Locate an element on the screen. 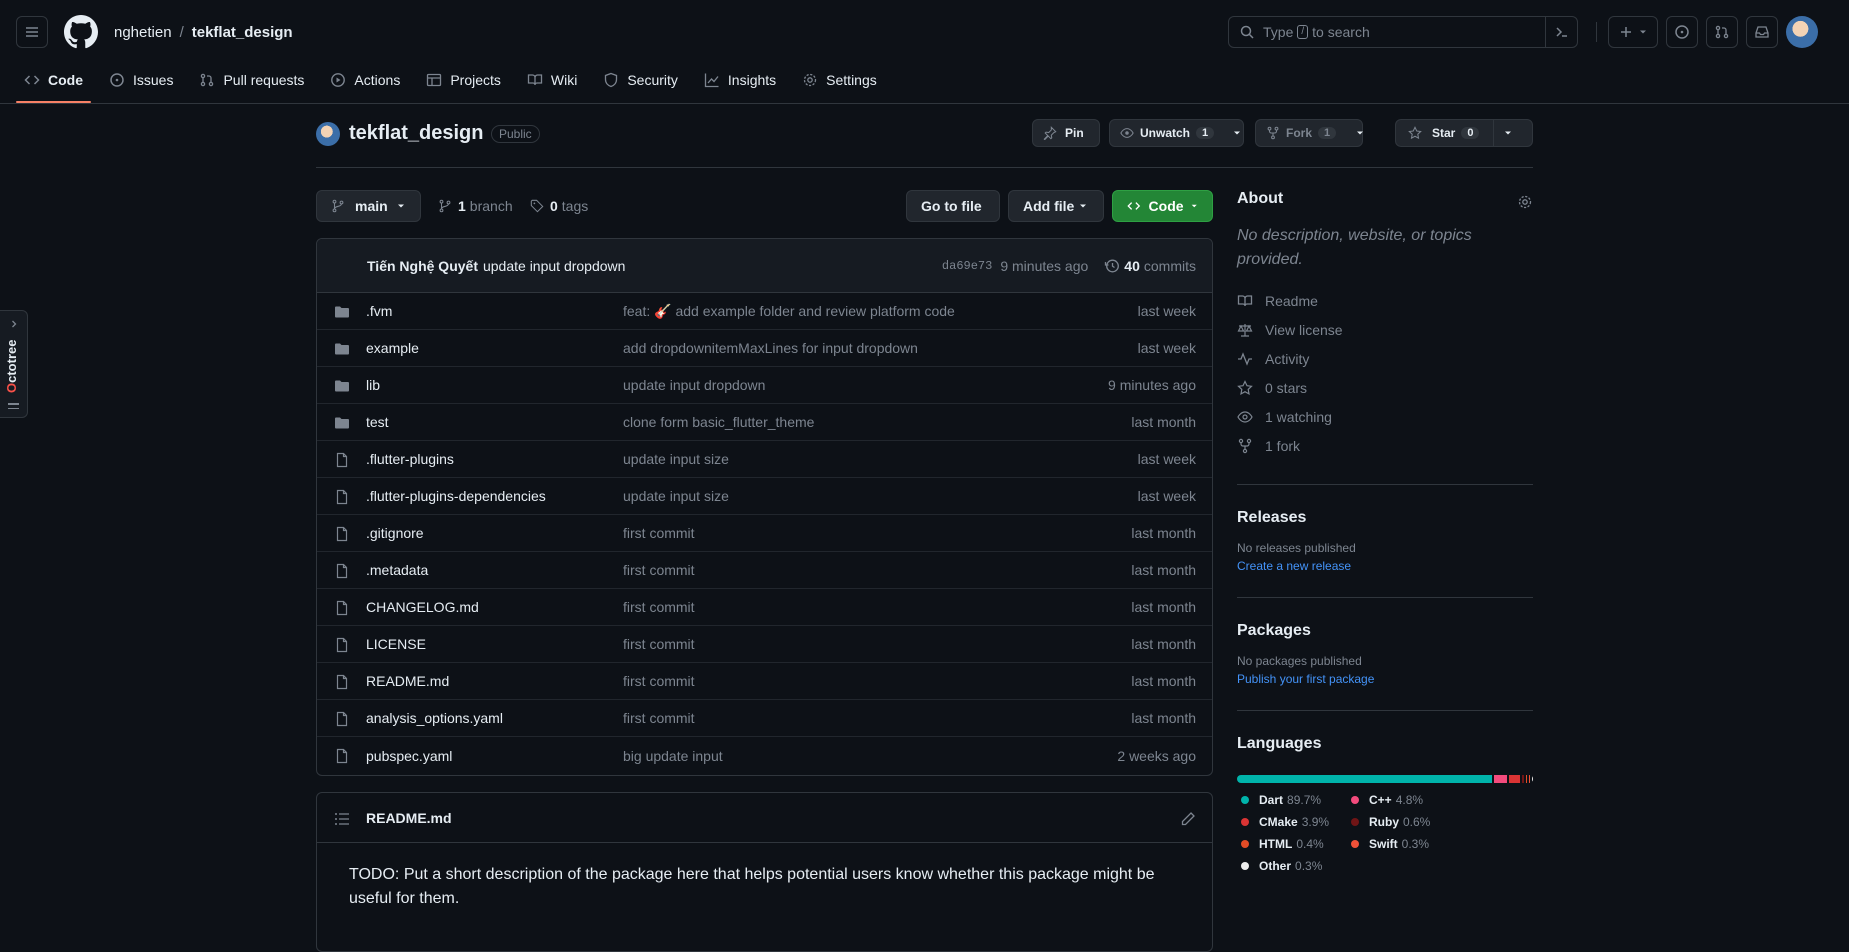  fork-dropdown is located at coordinates (1360, 133).